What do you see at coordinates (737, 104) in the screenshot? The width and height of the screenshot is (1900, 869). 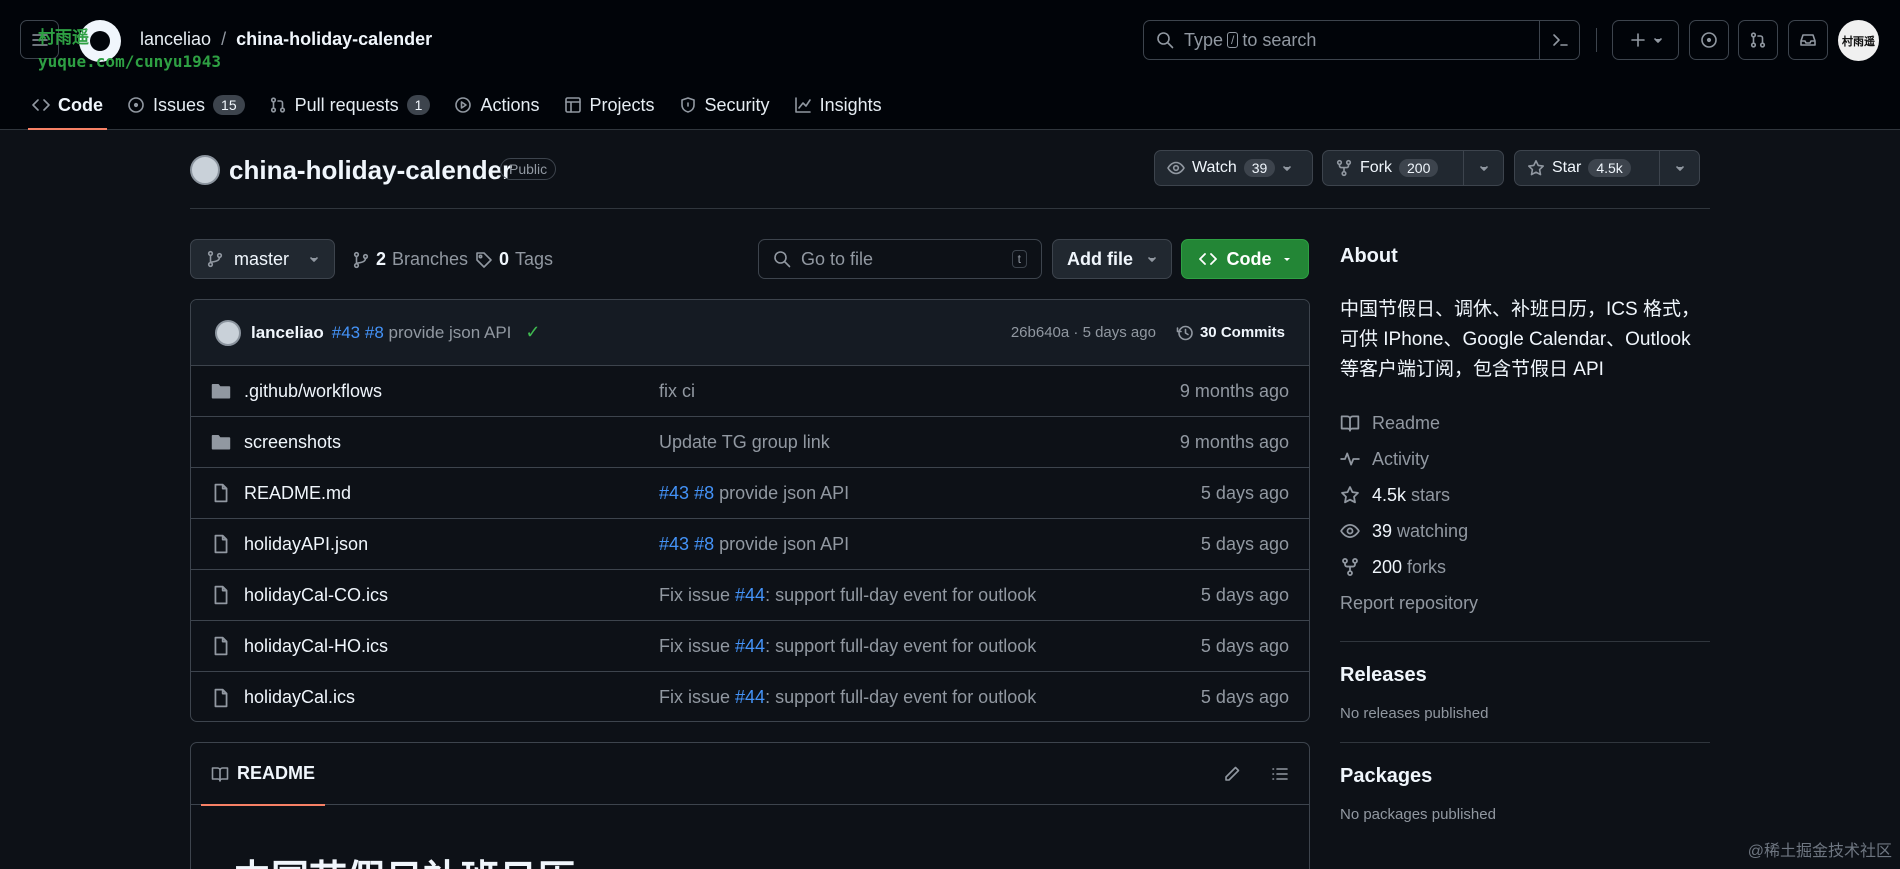 I see `tab-security-label: Security` at bounding box center [737, 104].